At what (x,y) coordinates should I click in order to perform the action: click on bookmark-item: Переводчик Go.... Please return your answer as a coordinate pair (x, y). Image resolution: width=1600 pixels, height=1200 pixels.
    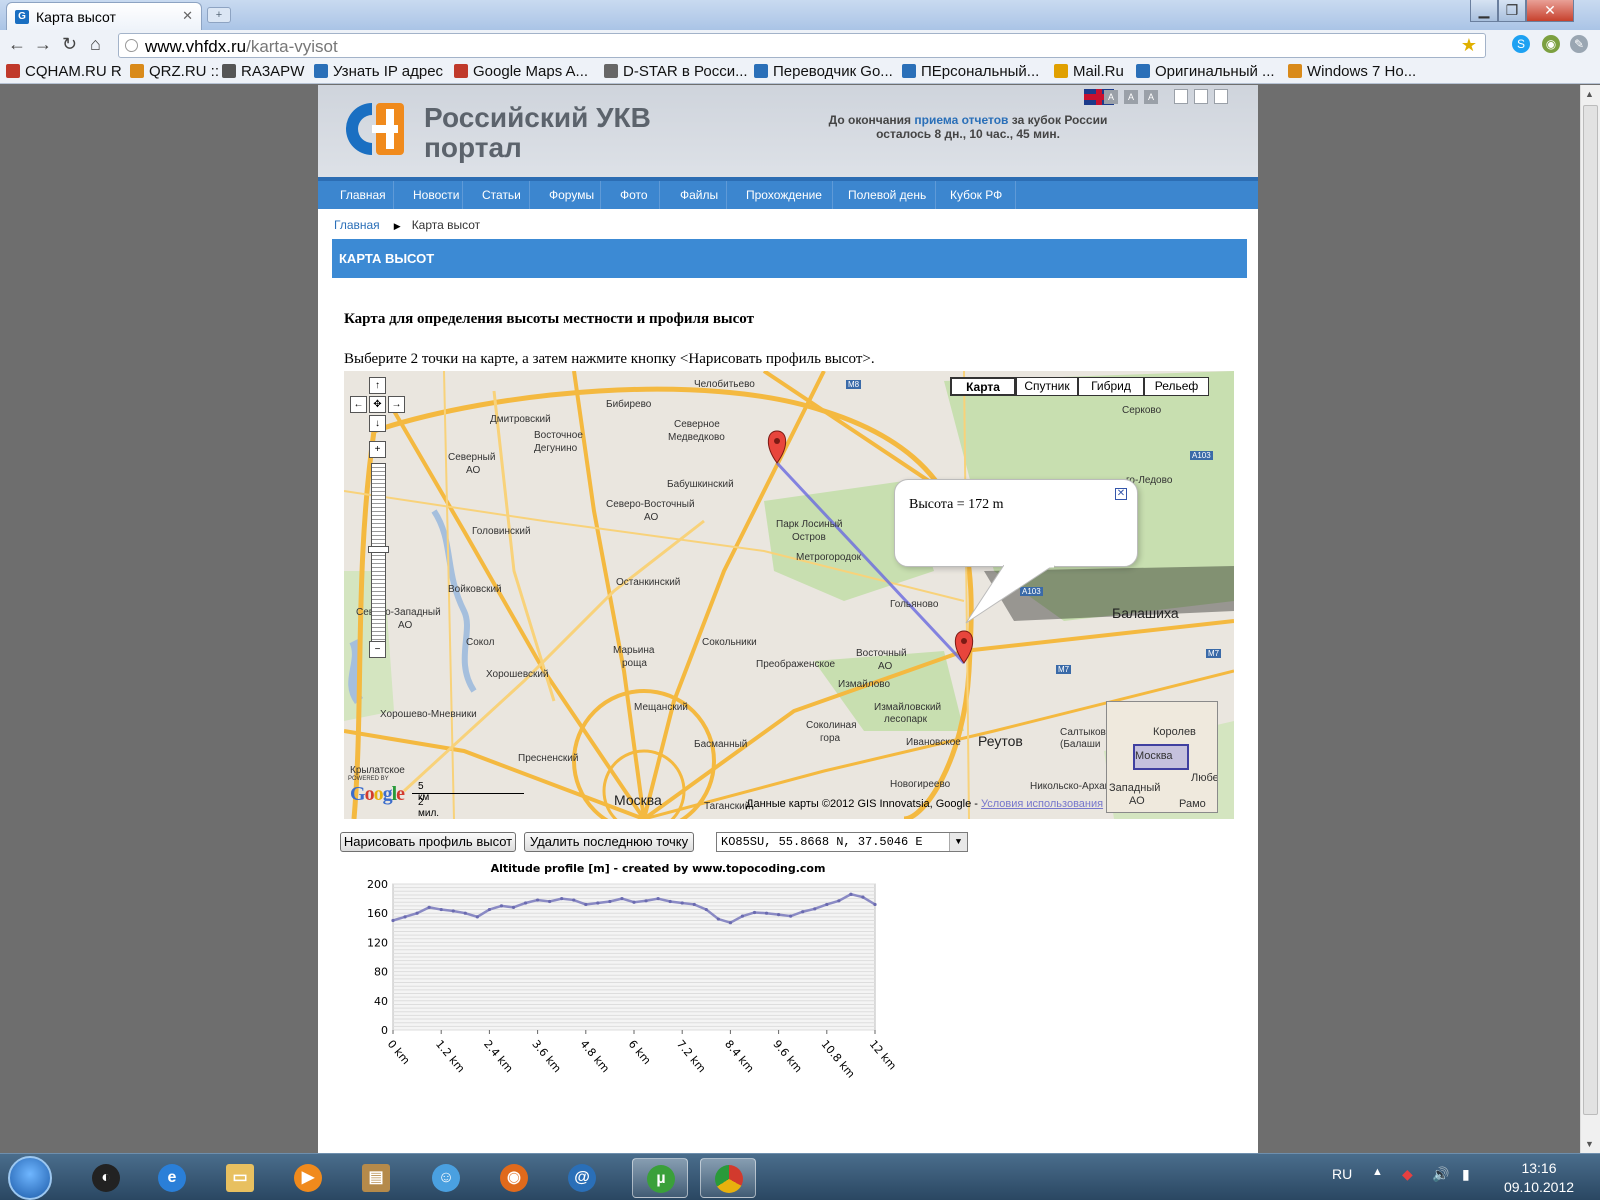
    Looking at the image, I should click on (823, 71).